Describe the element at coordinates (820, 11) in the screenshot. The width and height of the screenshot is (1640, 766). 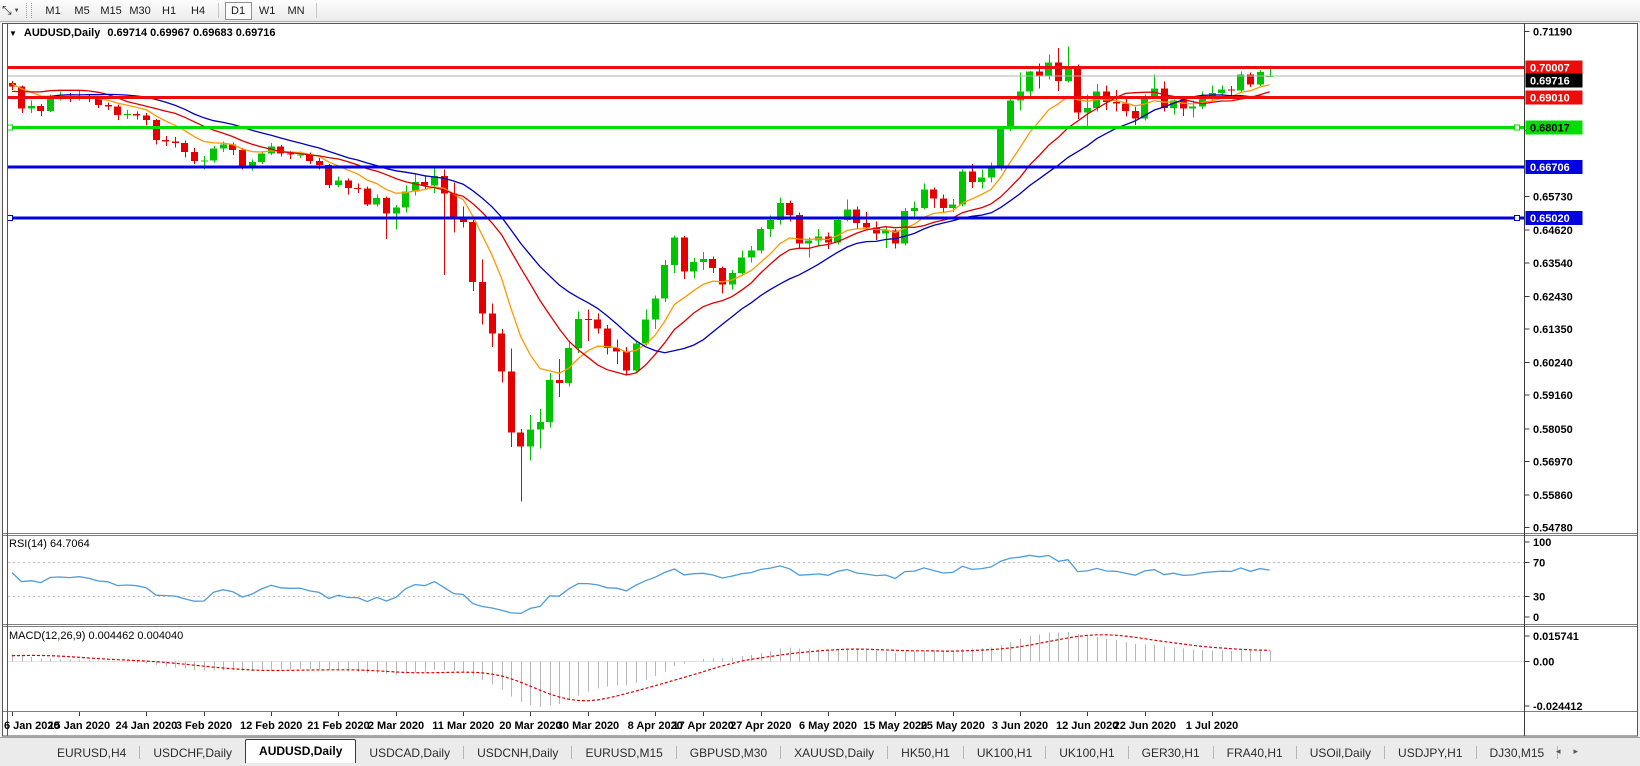
I see `timeframes-toolbar: ⤡ ▼ M1 M5 M15 M30 H1 H4 D1 W1 MN` at that location.